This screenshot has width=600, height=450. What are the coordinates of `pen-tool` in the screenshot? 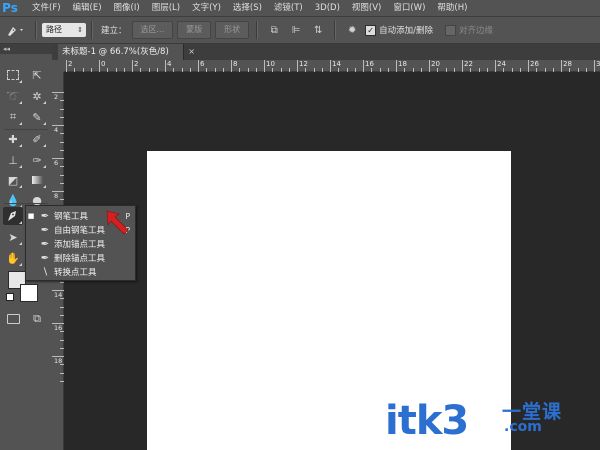 It's located at (13, 216).